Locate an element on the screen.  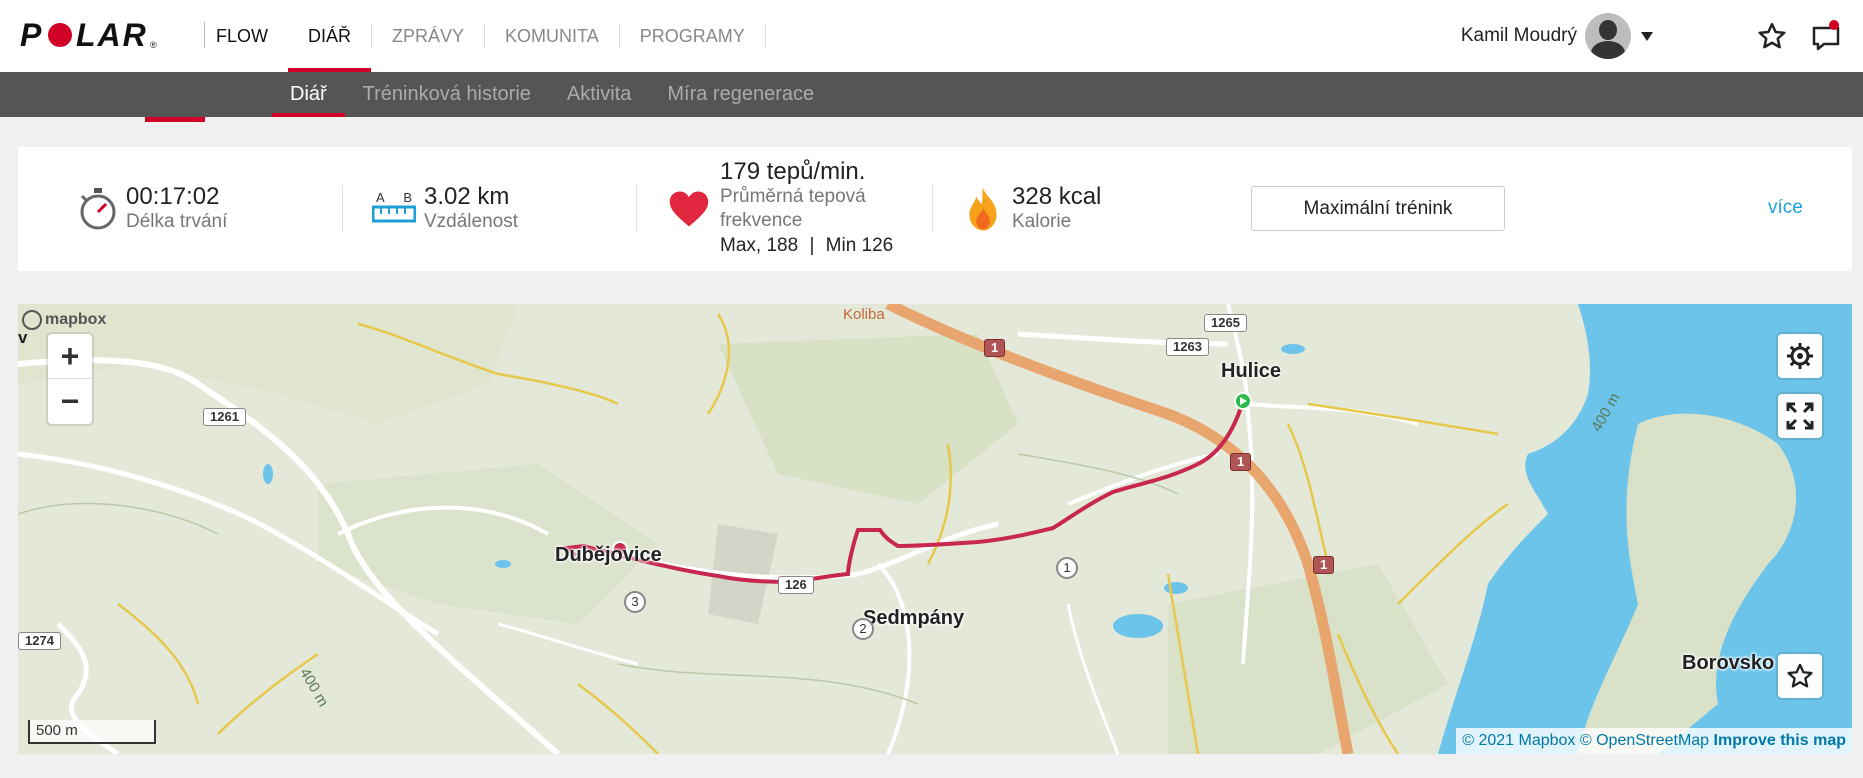
route-km-marker: 1 is located at coordinates (1067, 568).